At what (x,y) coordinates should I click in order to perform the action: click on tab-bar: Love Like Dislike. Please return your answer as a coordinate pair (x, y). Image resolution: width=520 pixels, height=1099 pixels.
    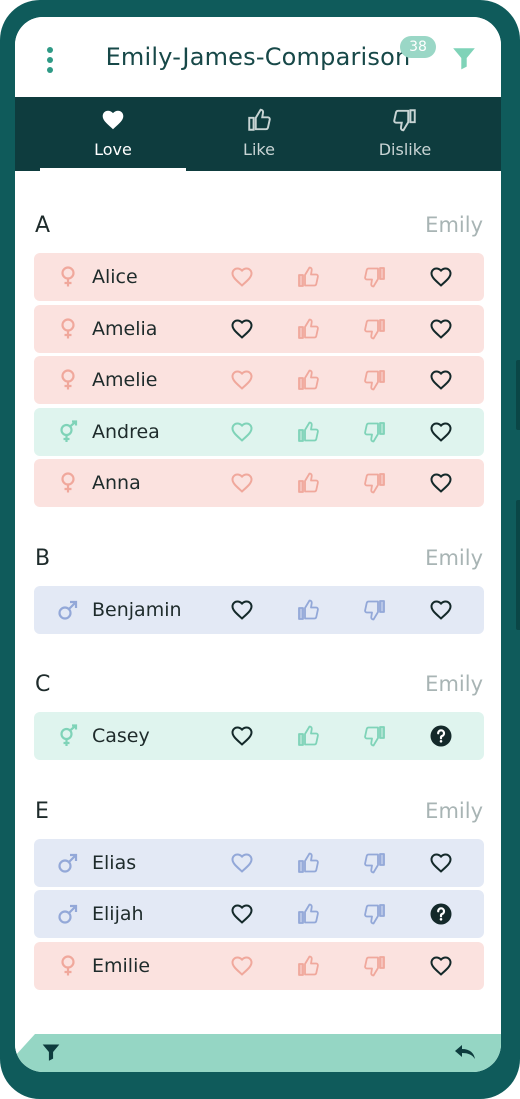
    Looking at the image, I should click on (258, 134).